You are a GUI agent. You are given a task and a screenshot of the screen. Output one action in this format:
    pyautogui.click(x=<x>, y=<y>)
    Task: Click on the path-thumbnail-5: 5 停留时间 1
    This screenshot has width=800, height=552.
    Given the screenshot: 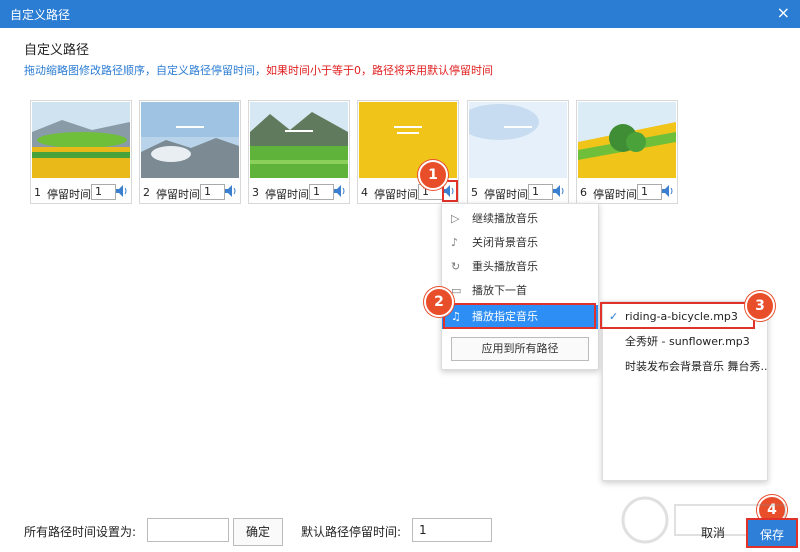 What is the action you would take?
    pyautogui.click(x=518, y=152)
    